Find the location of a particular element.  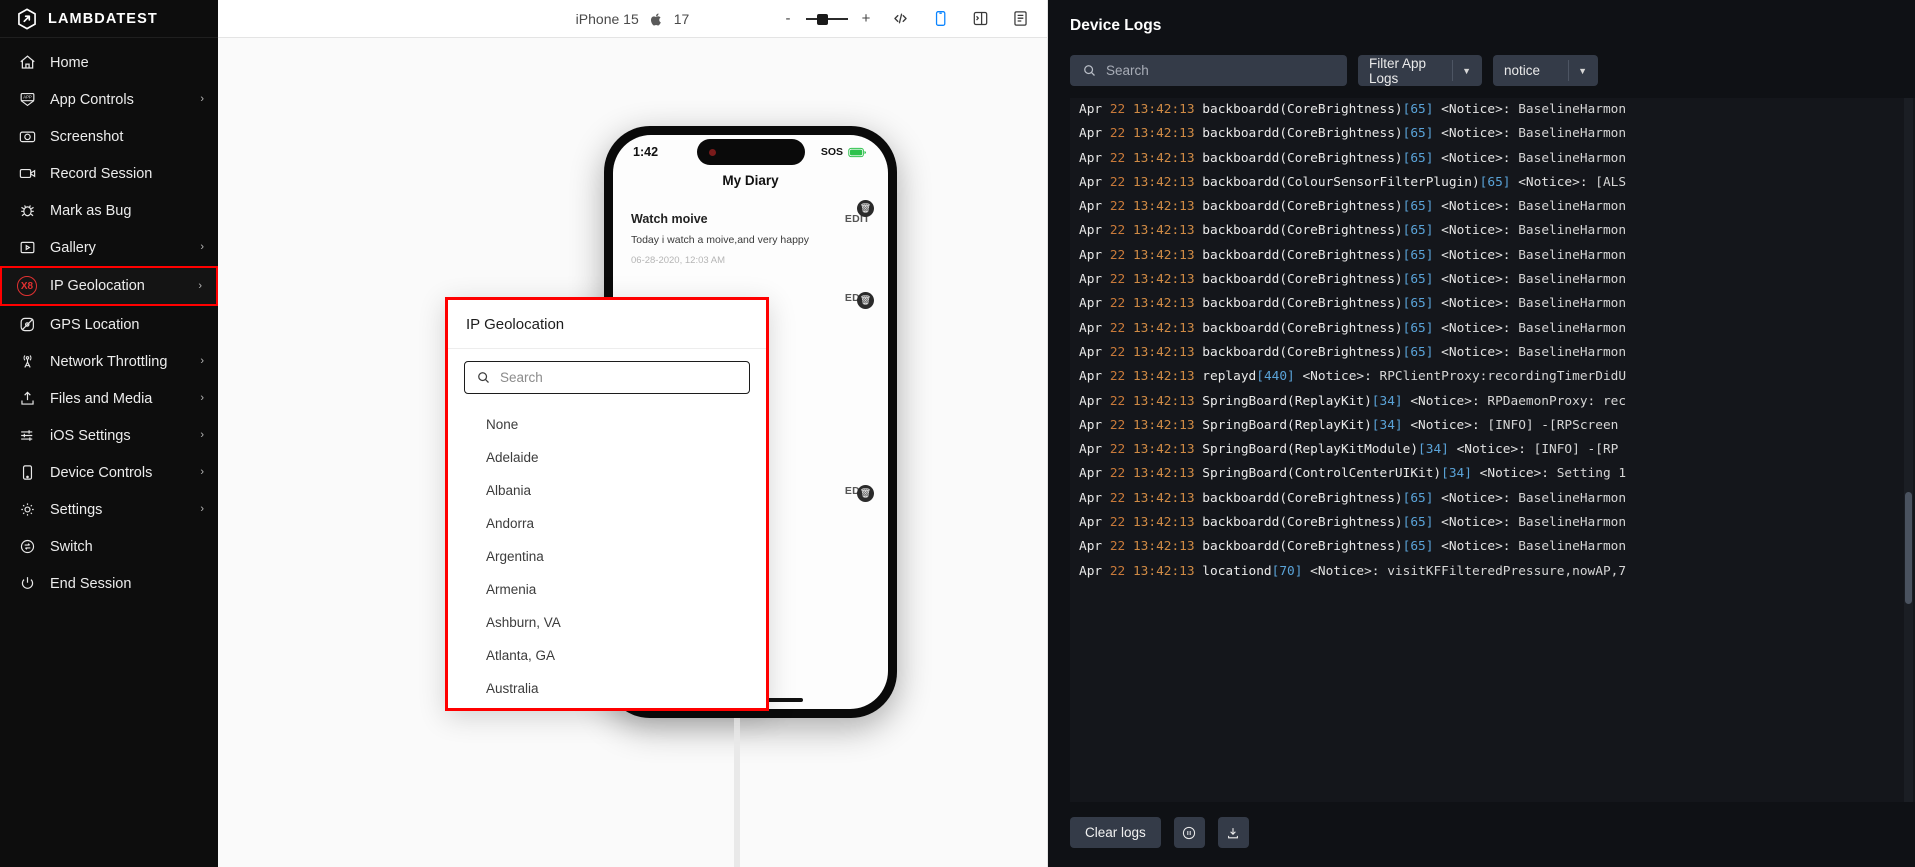

geo-option: Ashburn, VA is located at coordinates (607, 622).